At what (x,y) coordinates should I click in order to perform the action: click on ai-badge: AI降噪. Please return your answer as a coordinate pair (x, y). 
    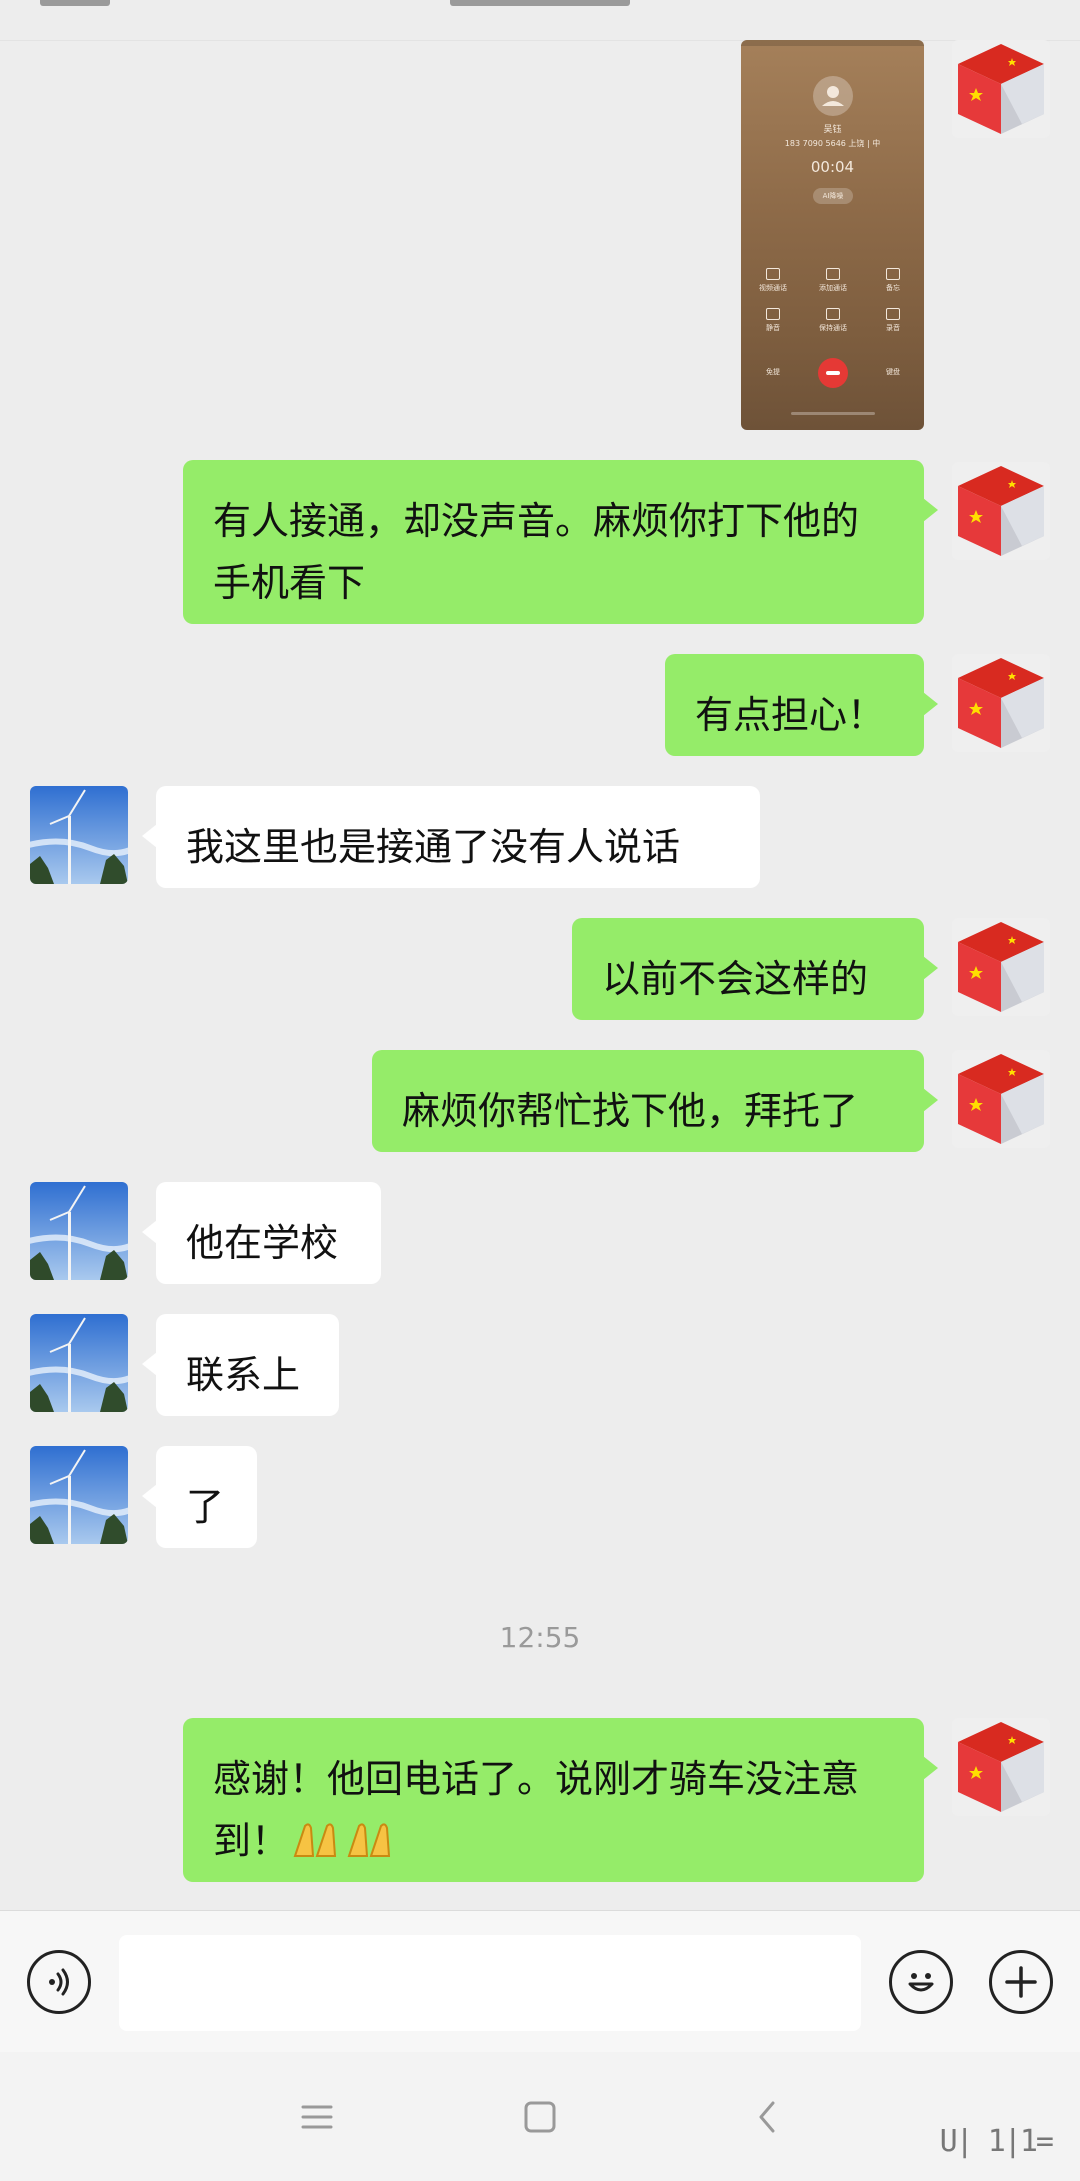
    Looking at the image, I should click on (833, 196).